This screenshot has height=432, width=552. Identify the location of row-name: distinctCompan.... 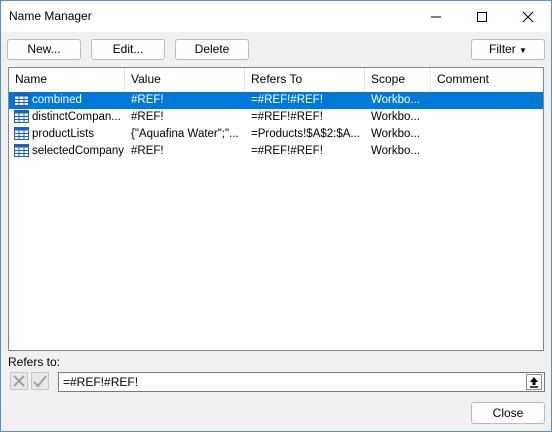
(76, 117).